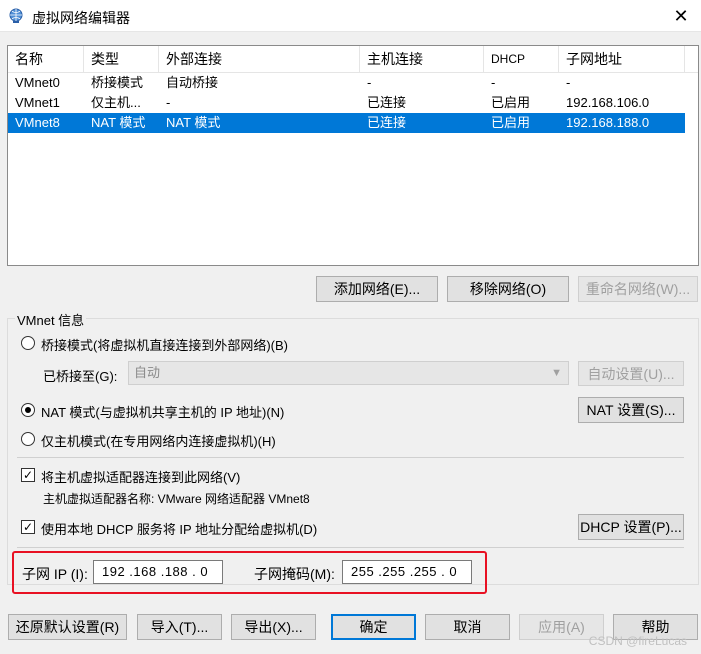  Describe the element at coordinates (37, 102) in the screenshot. I see `cell-name: VMnet1` at that location.